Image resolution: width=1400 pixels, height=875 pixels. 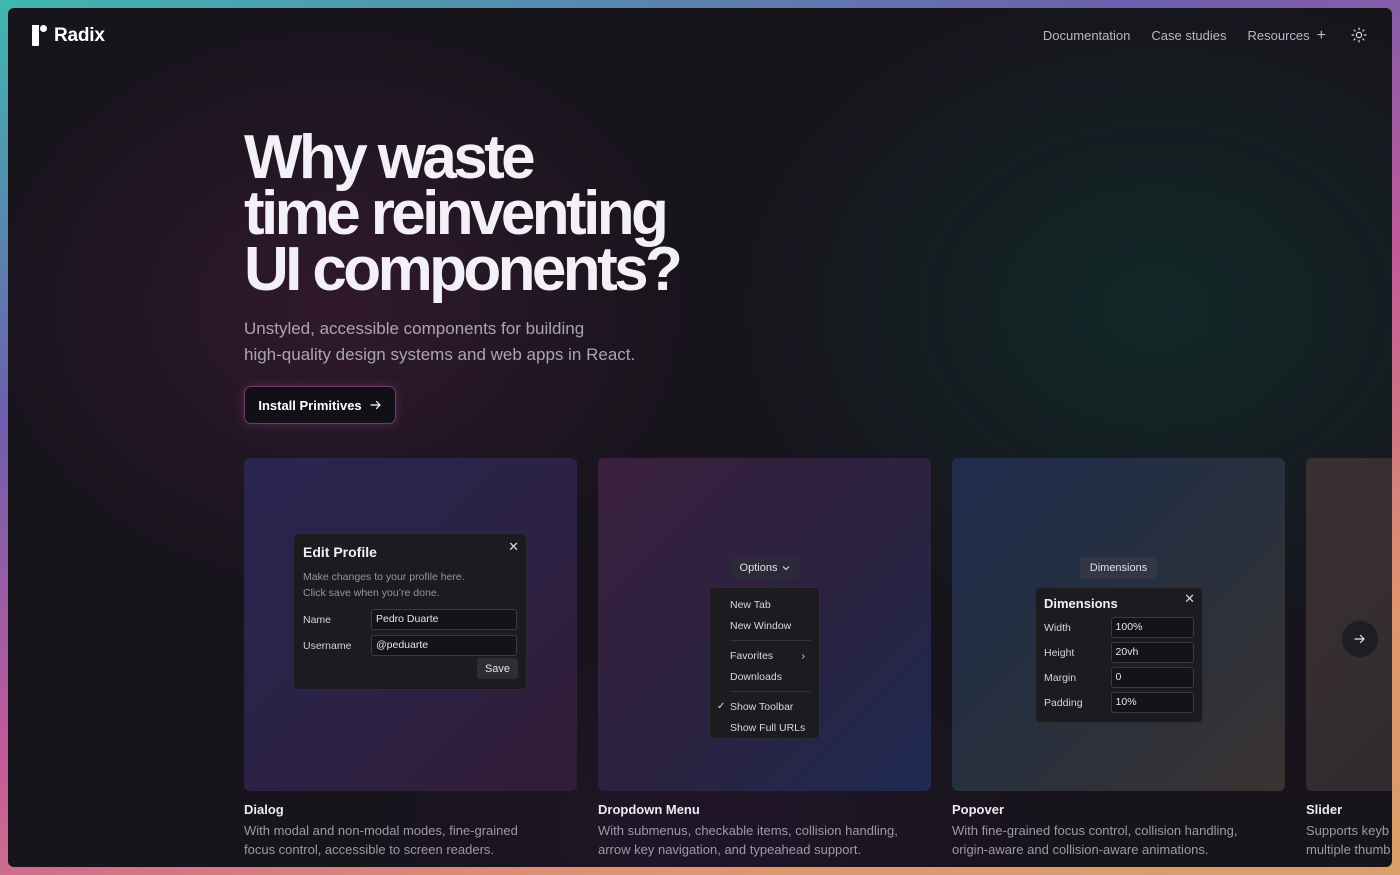 What do you see at coordinates (40, 36) in the screenshot?
I see `radix-logo-icon` at bounding box center [40, 36].